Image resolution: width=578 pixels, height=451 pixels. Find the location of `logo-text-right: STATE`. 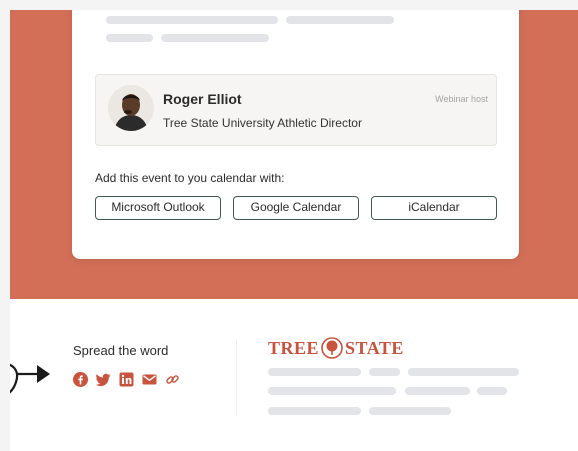

logo-text-right: STATE is located at coordinates (374, 348).